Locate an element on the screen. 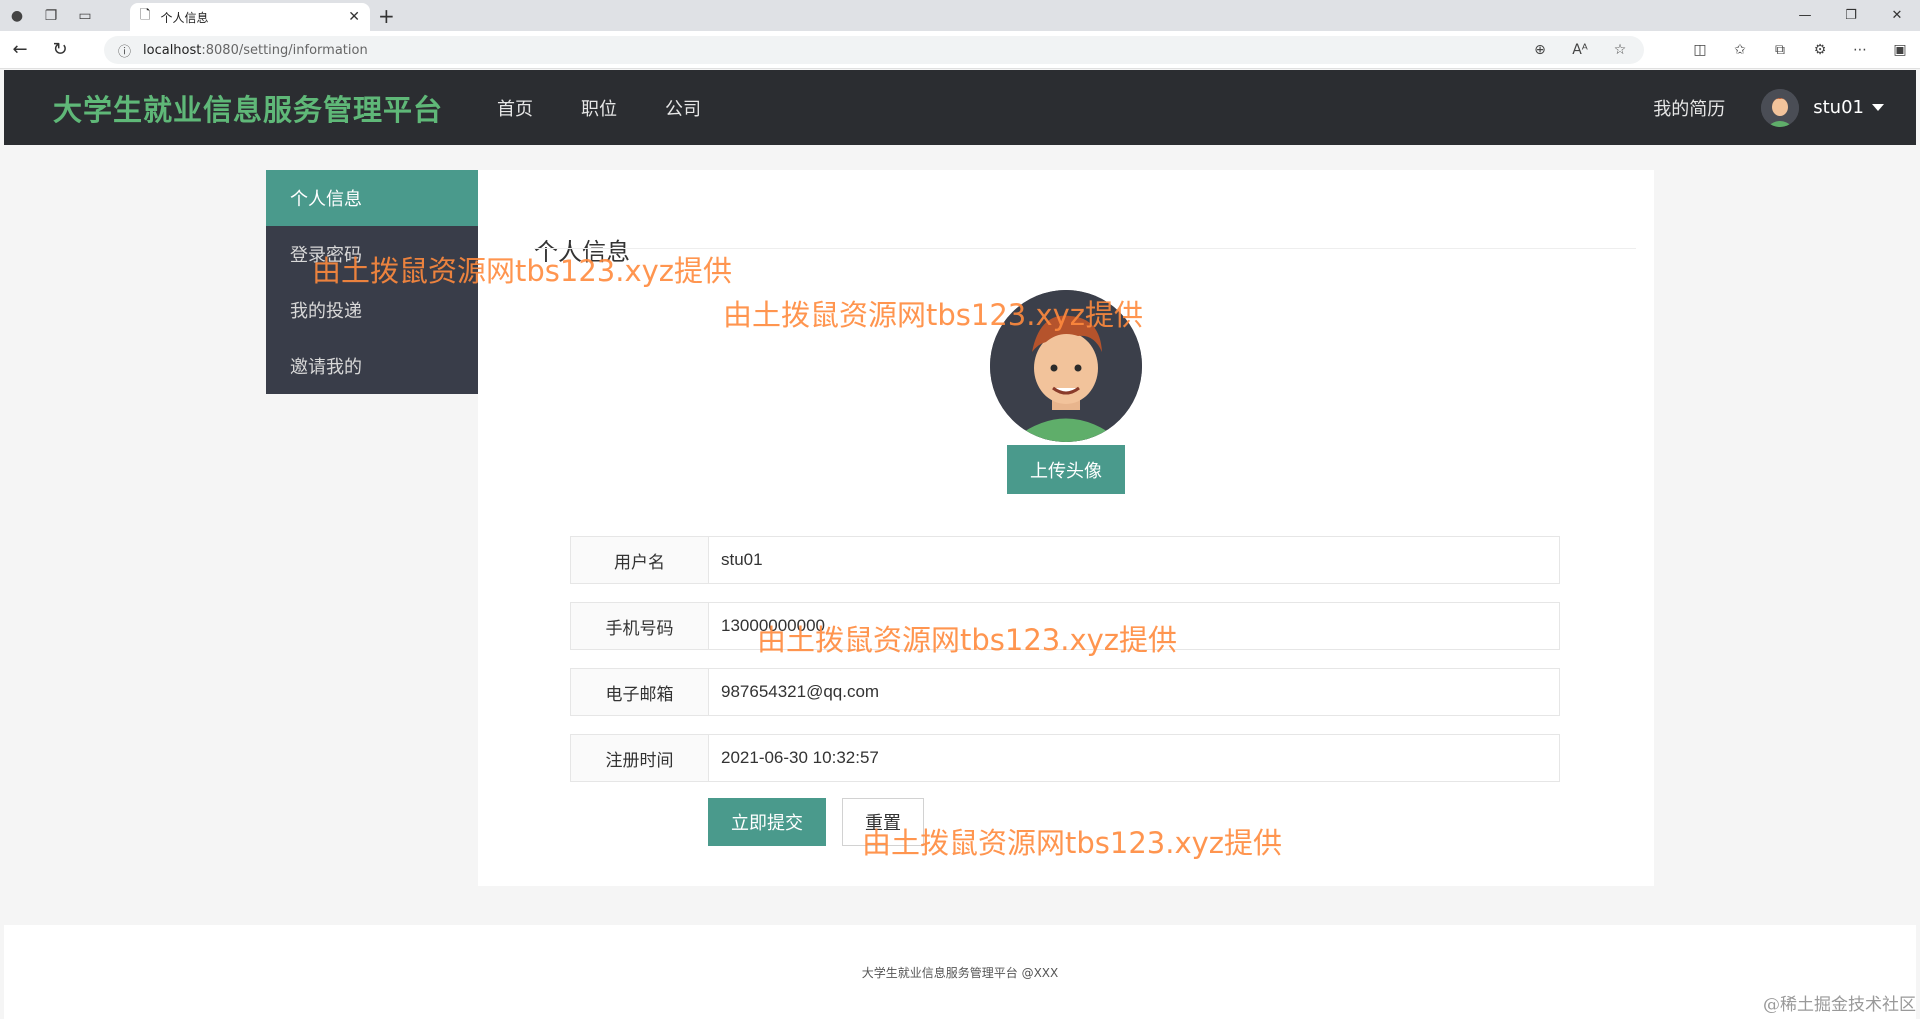 Image resolution: width=1920 pixels, height=1019 pixels. more-icon: ⋯ is located at coordinates (1860, 50).